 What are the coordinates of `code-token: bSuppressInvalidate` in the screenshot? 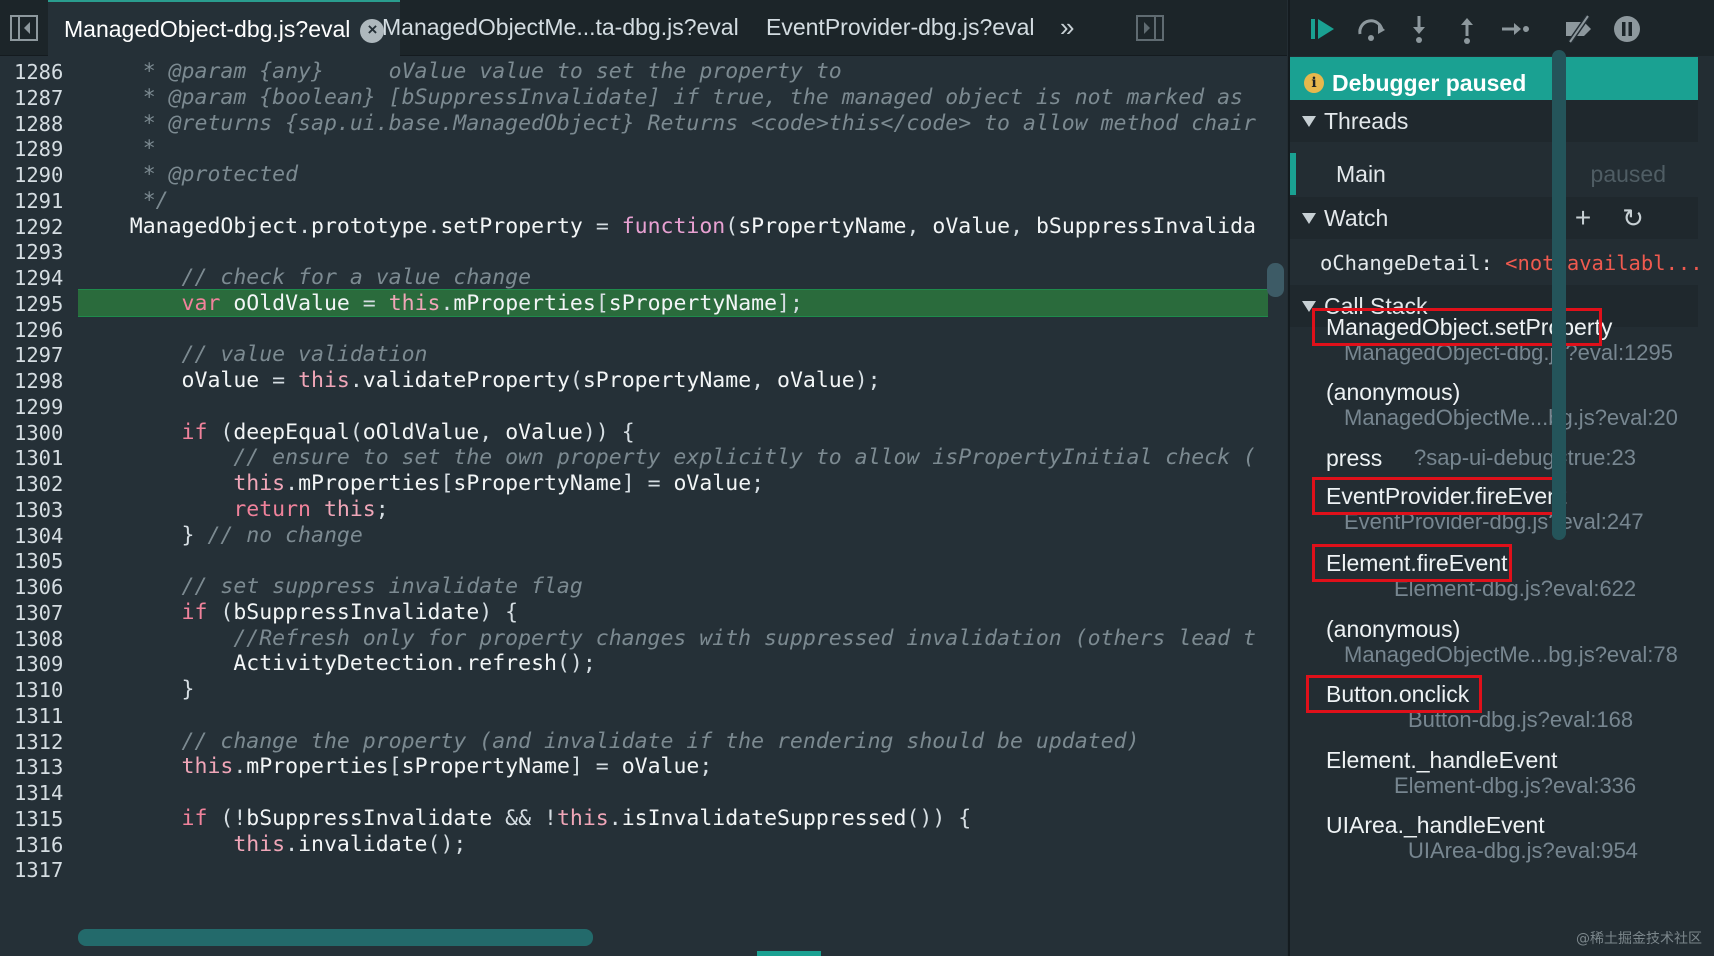 It's located at (376, 818).